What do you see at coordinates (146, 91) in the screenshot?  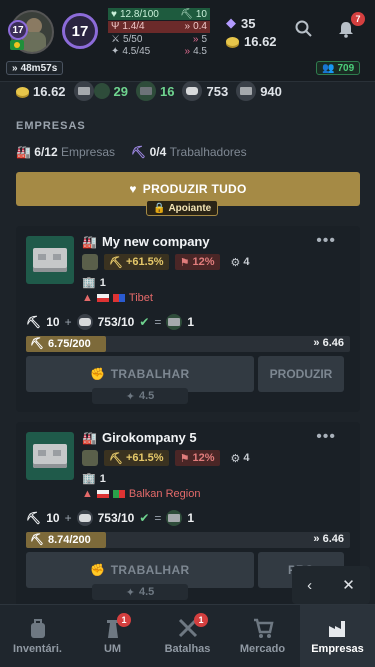 I see `dark-brick-icon` at bounding box center [146, 91].